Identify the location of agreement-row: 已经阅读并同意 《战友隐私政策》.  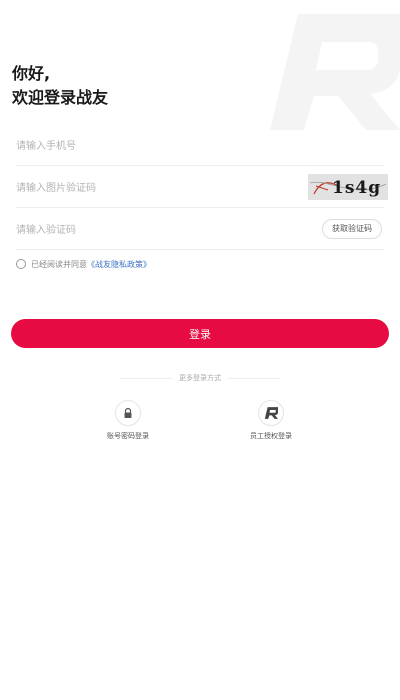
(83, 264).